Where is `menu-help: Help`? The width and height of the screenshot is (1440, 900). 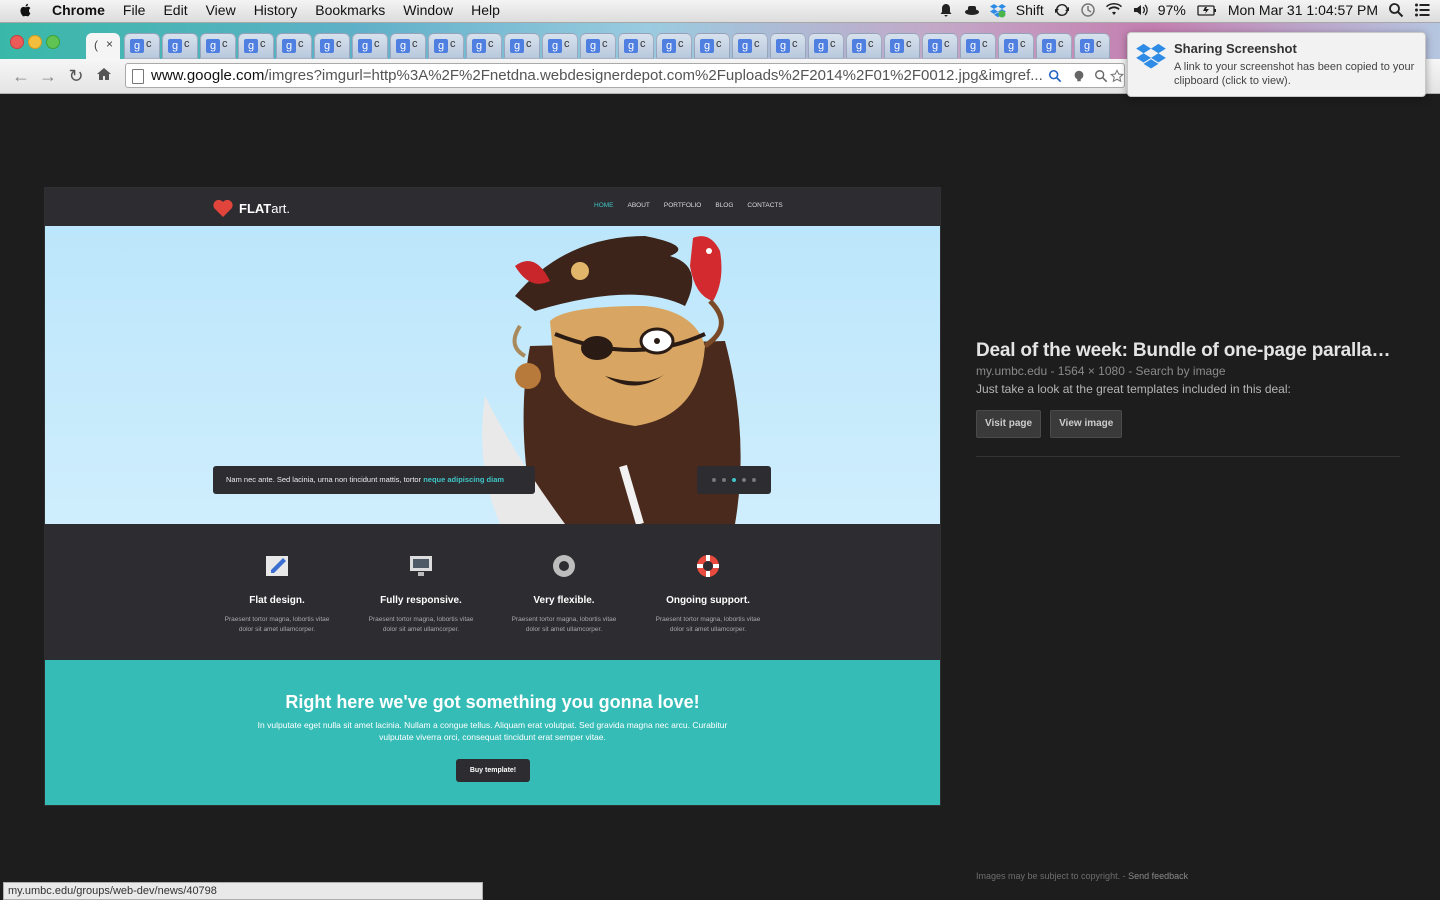 menu-help: Help is located at coordinates (485, 10).